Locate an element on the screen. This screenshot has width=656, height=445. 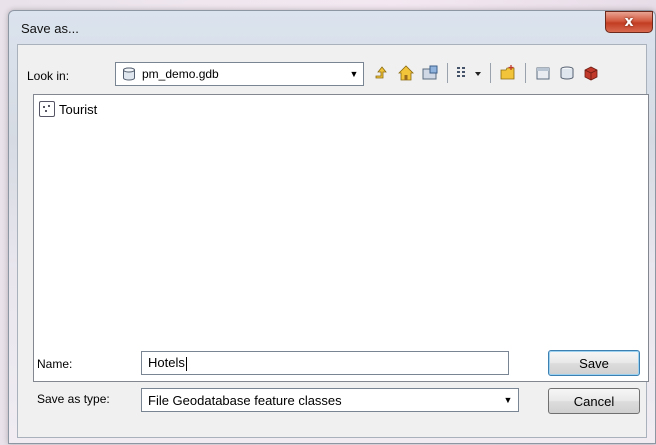
new-folder-icon is located at coordinates (507, 72).